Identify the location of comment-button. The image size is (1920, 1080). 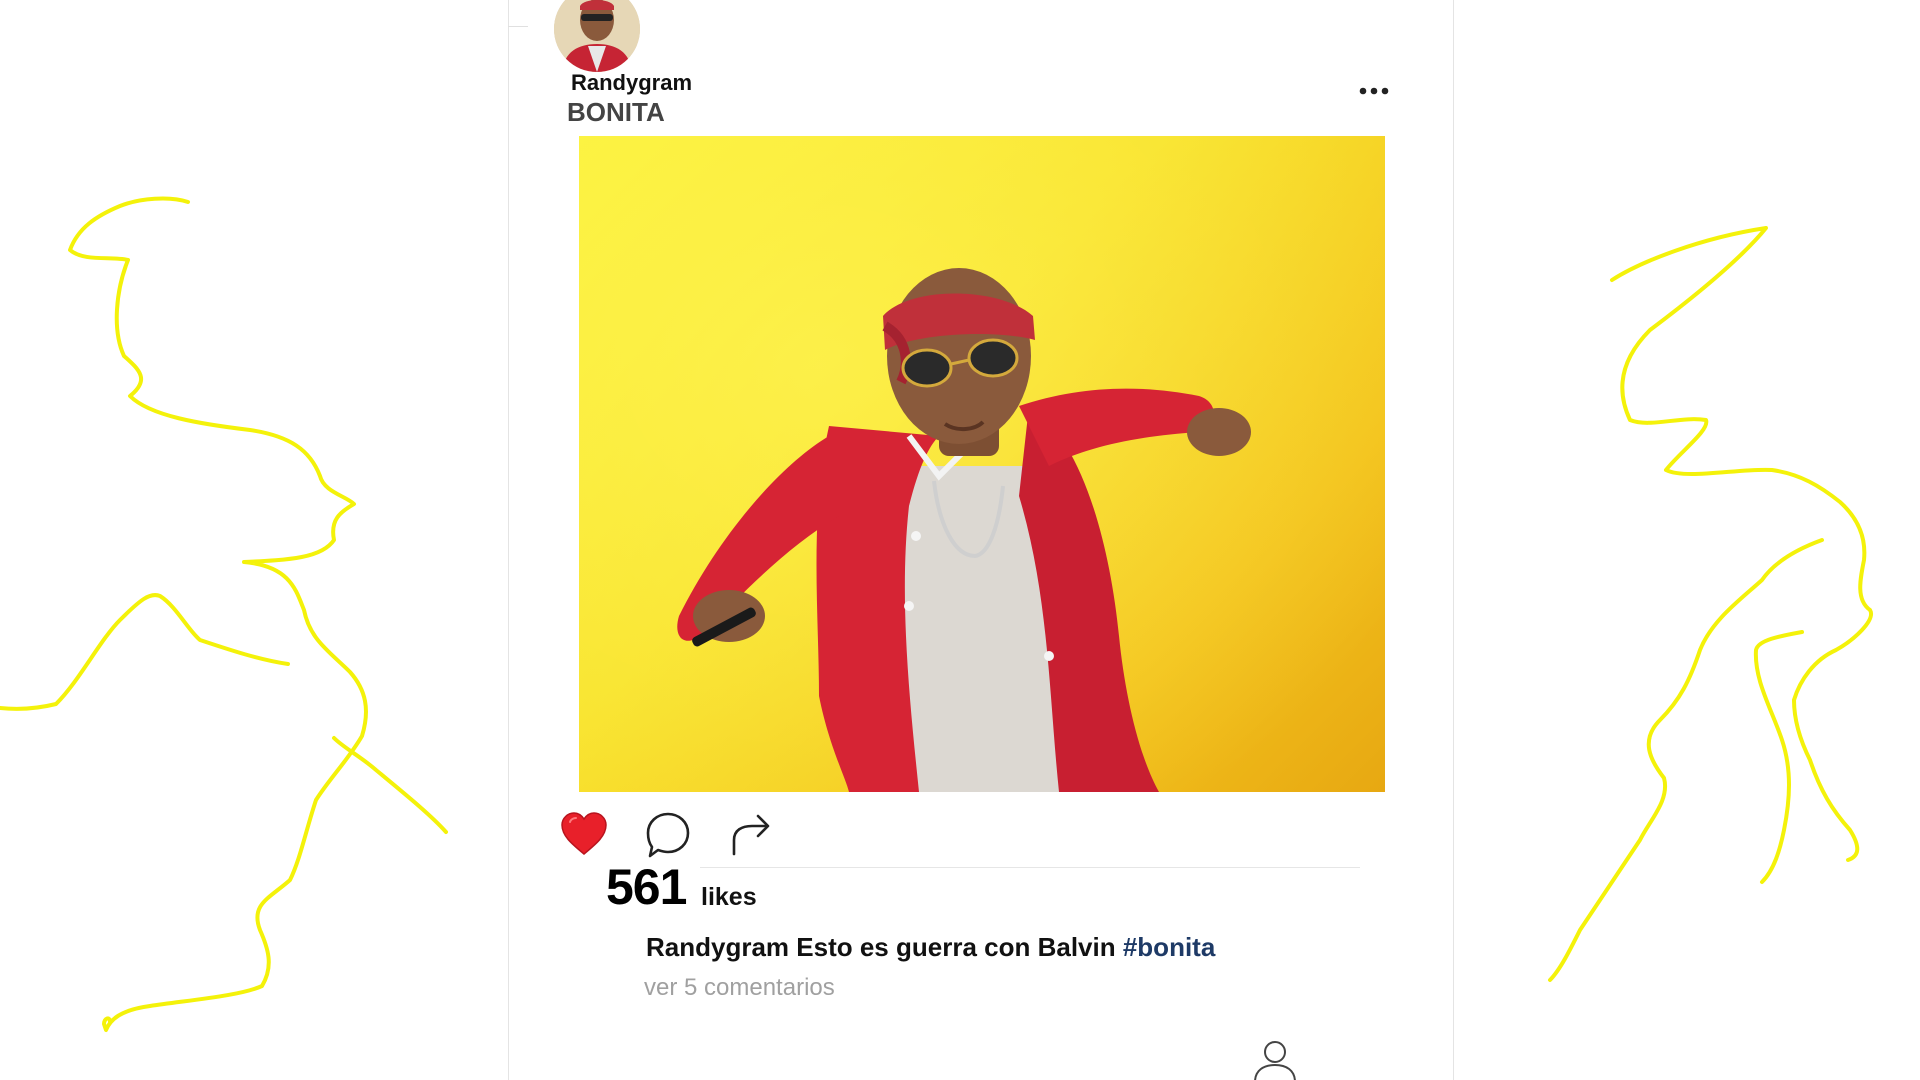
(668, 835).